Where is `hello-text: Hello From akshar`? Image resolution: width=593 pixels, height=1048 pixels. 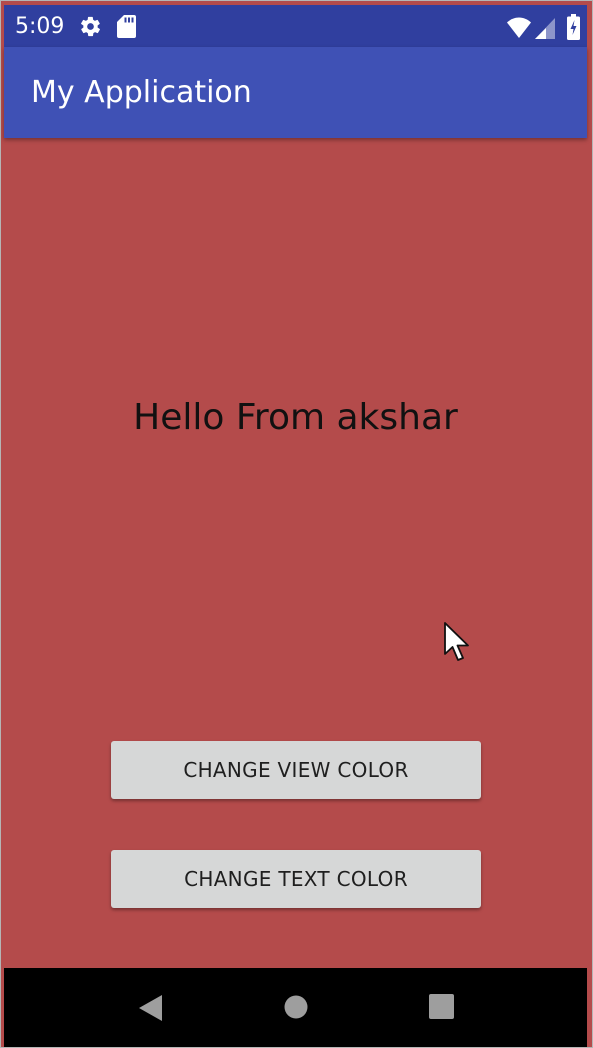 hello-text: Hello From akshar is located at coordinates (295, 417).